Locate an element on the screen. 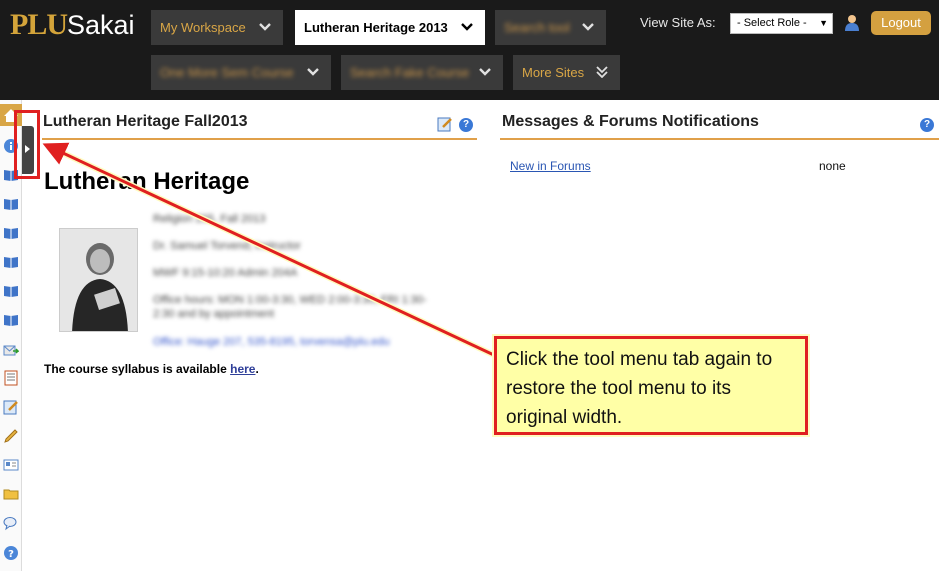 This screenshot has height=571, width=939. user-icon is located at coordinates (852, 22).